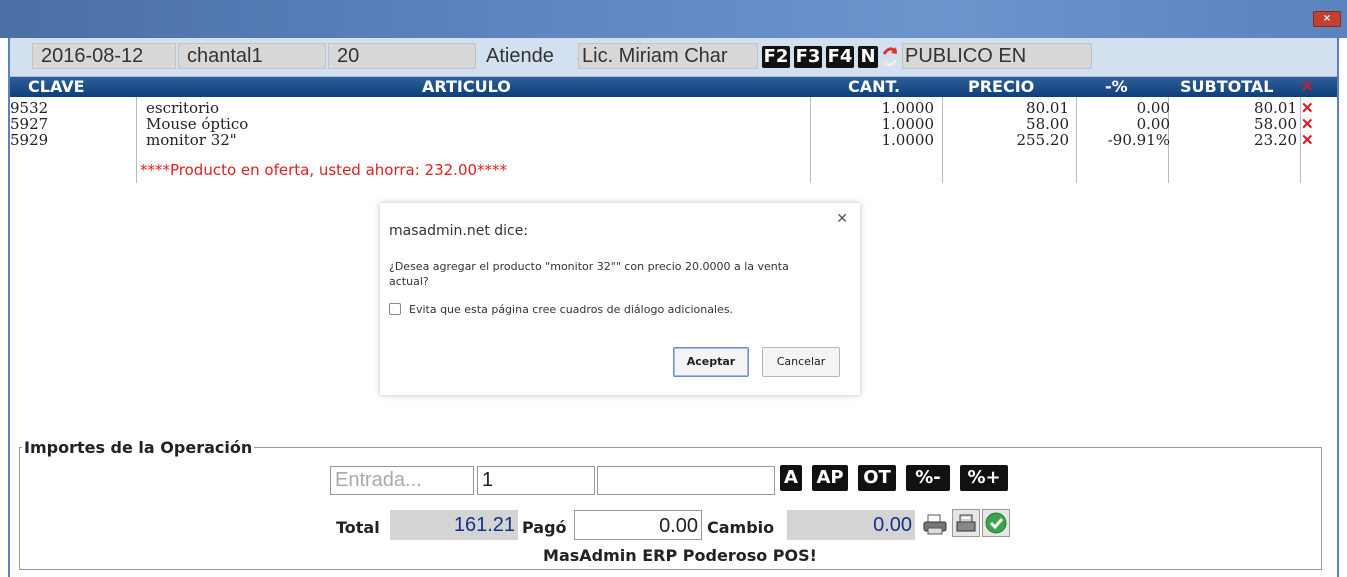 Image resolution: width=1347 pixels, height=577 pixels. I want to click on suppress-dialogs-checkbox, so click(395, 309).